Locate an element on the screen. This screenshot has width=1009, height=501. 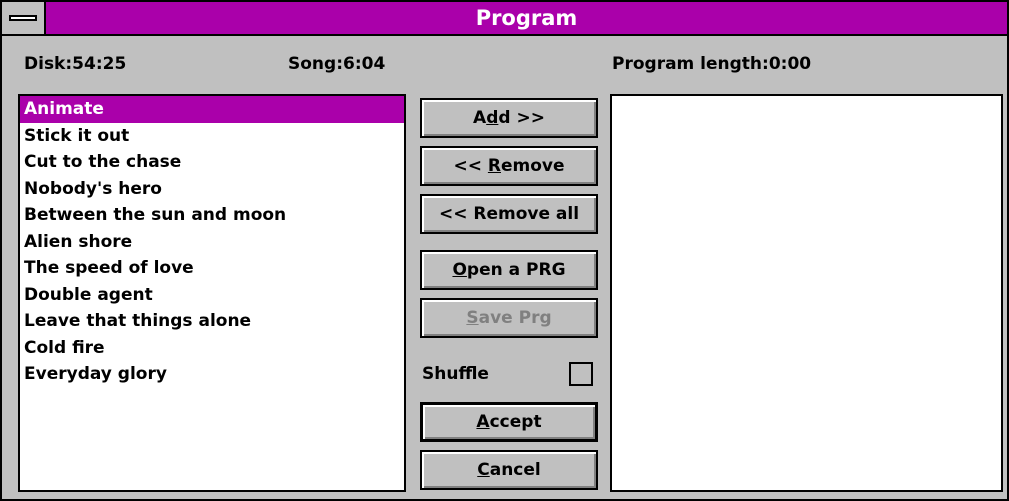
song-list-item: Double agent is located at coordinates (212, 295).